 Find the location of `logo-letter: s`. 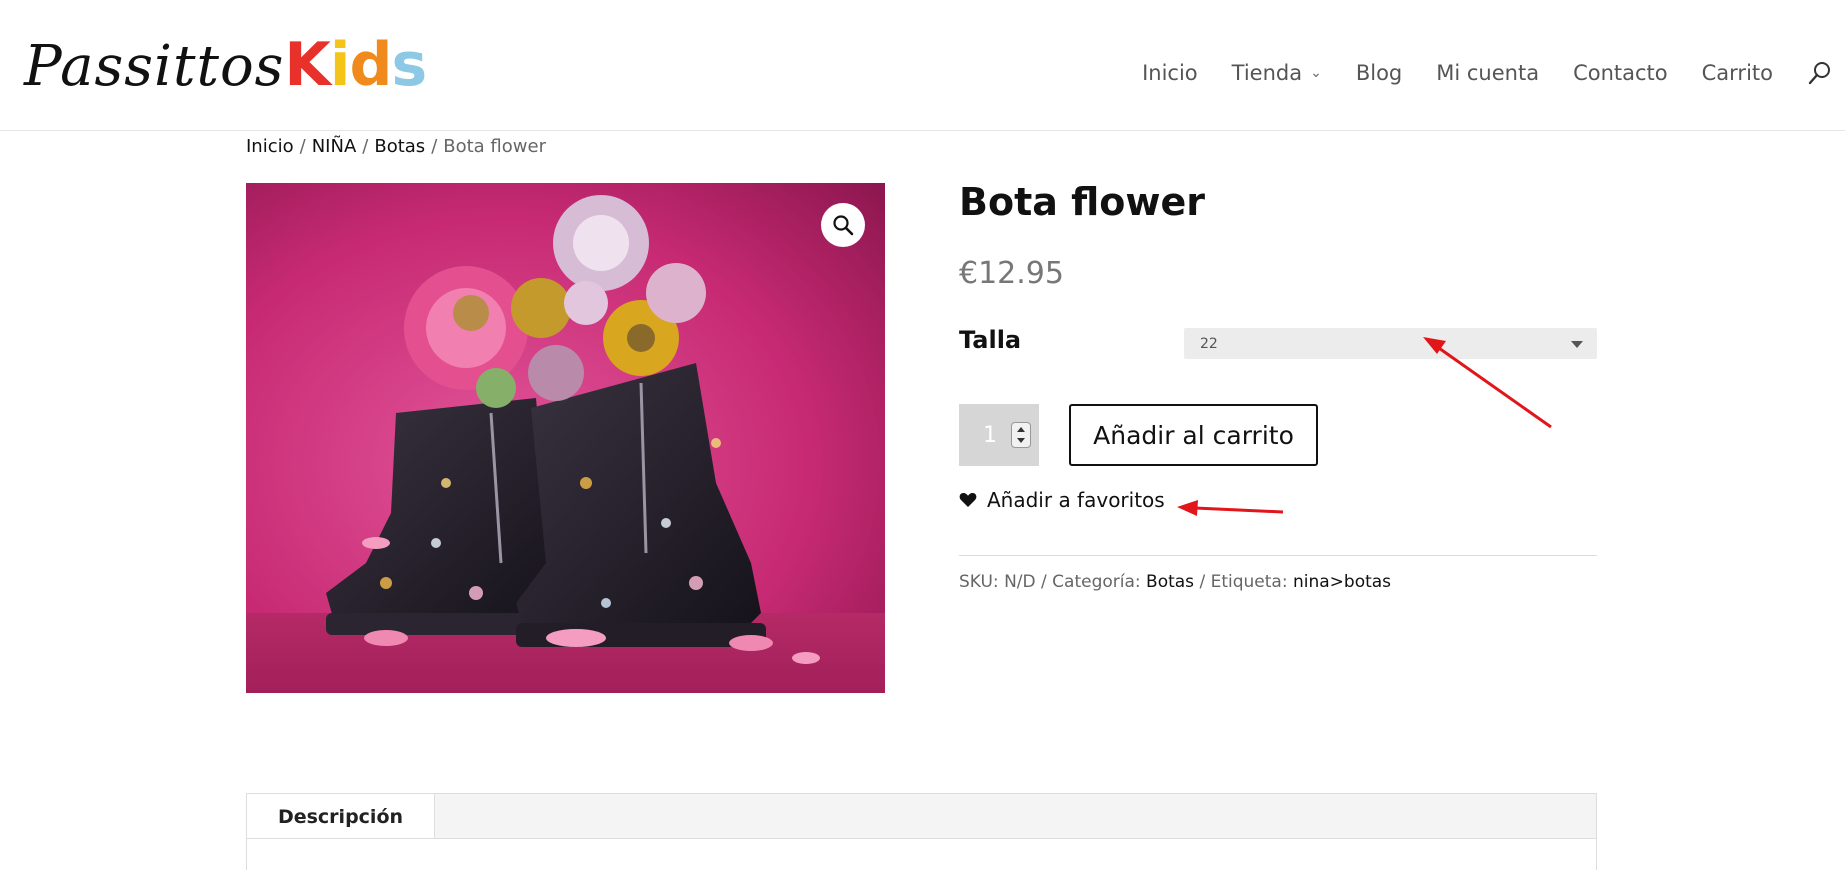

logo-letter: s is located at coordinates (409, 65).